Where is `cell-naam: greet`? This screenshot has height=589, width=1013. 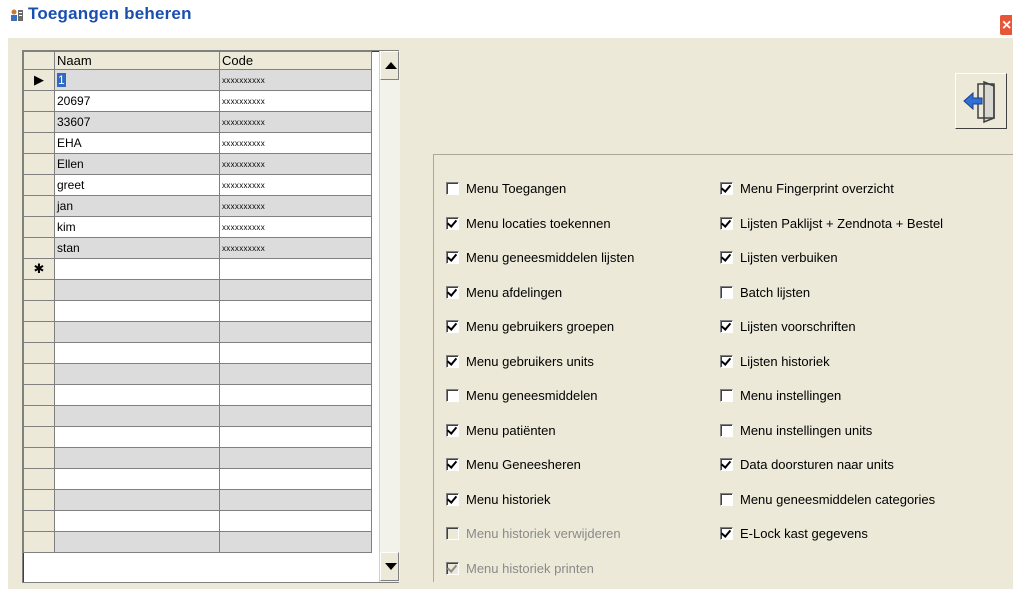 cell-naam: greet is located at coordinates (137, 185).